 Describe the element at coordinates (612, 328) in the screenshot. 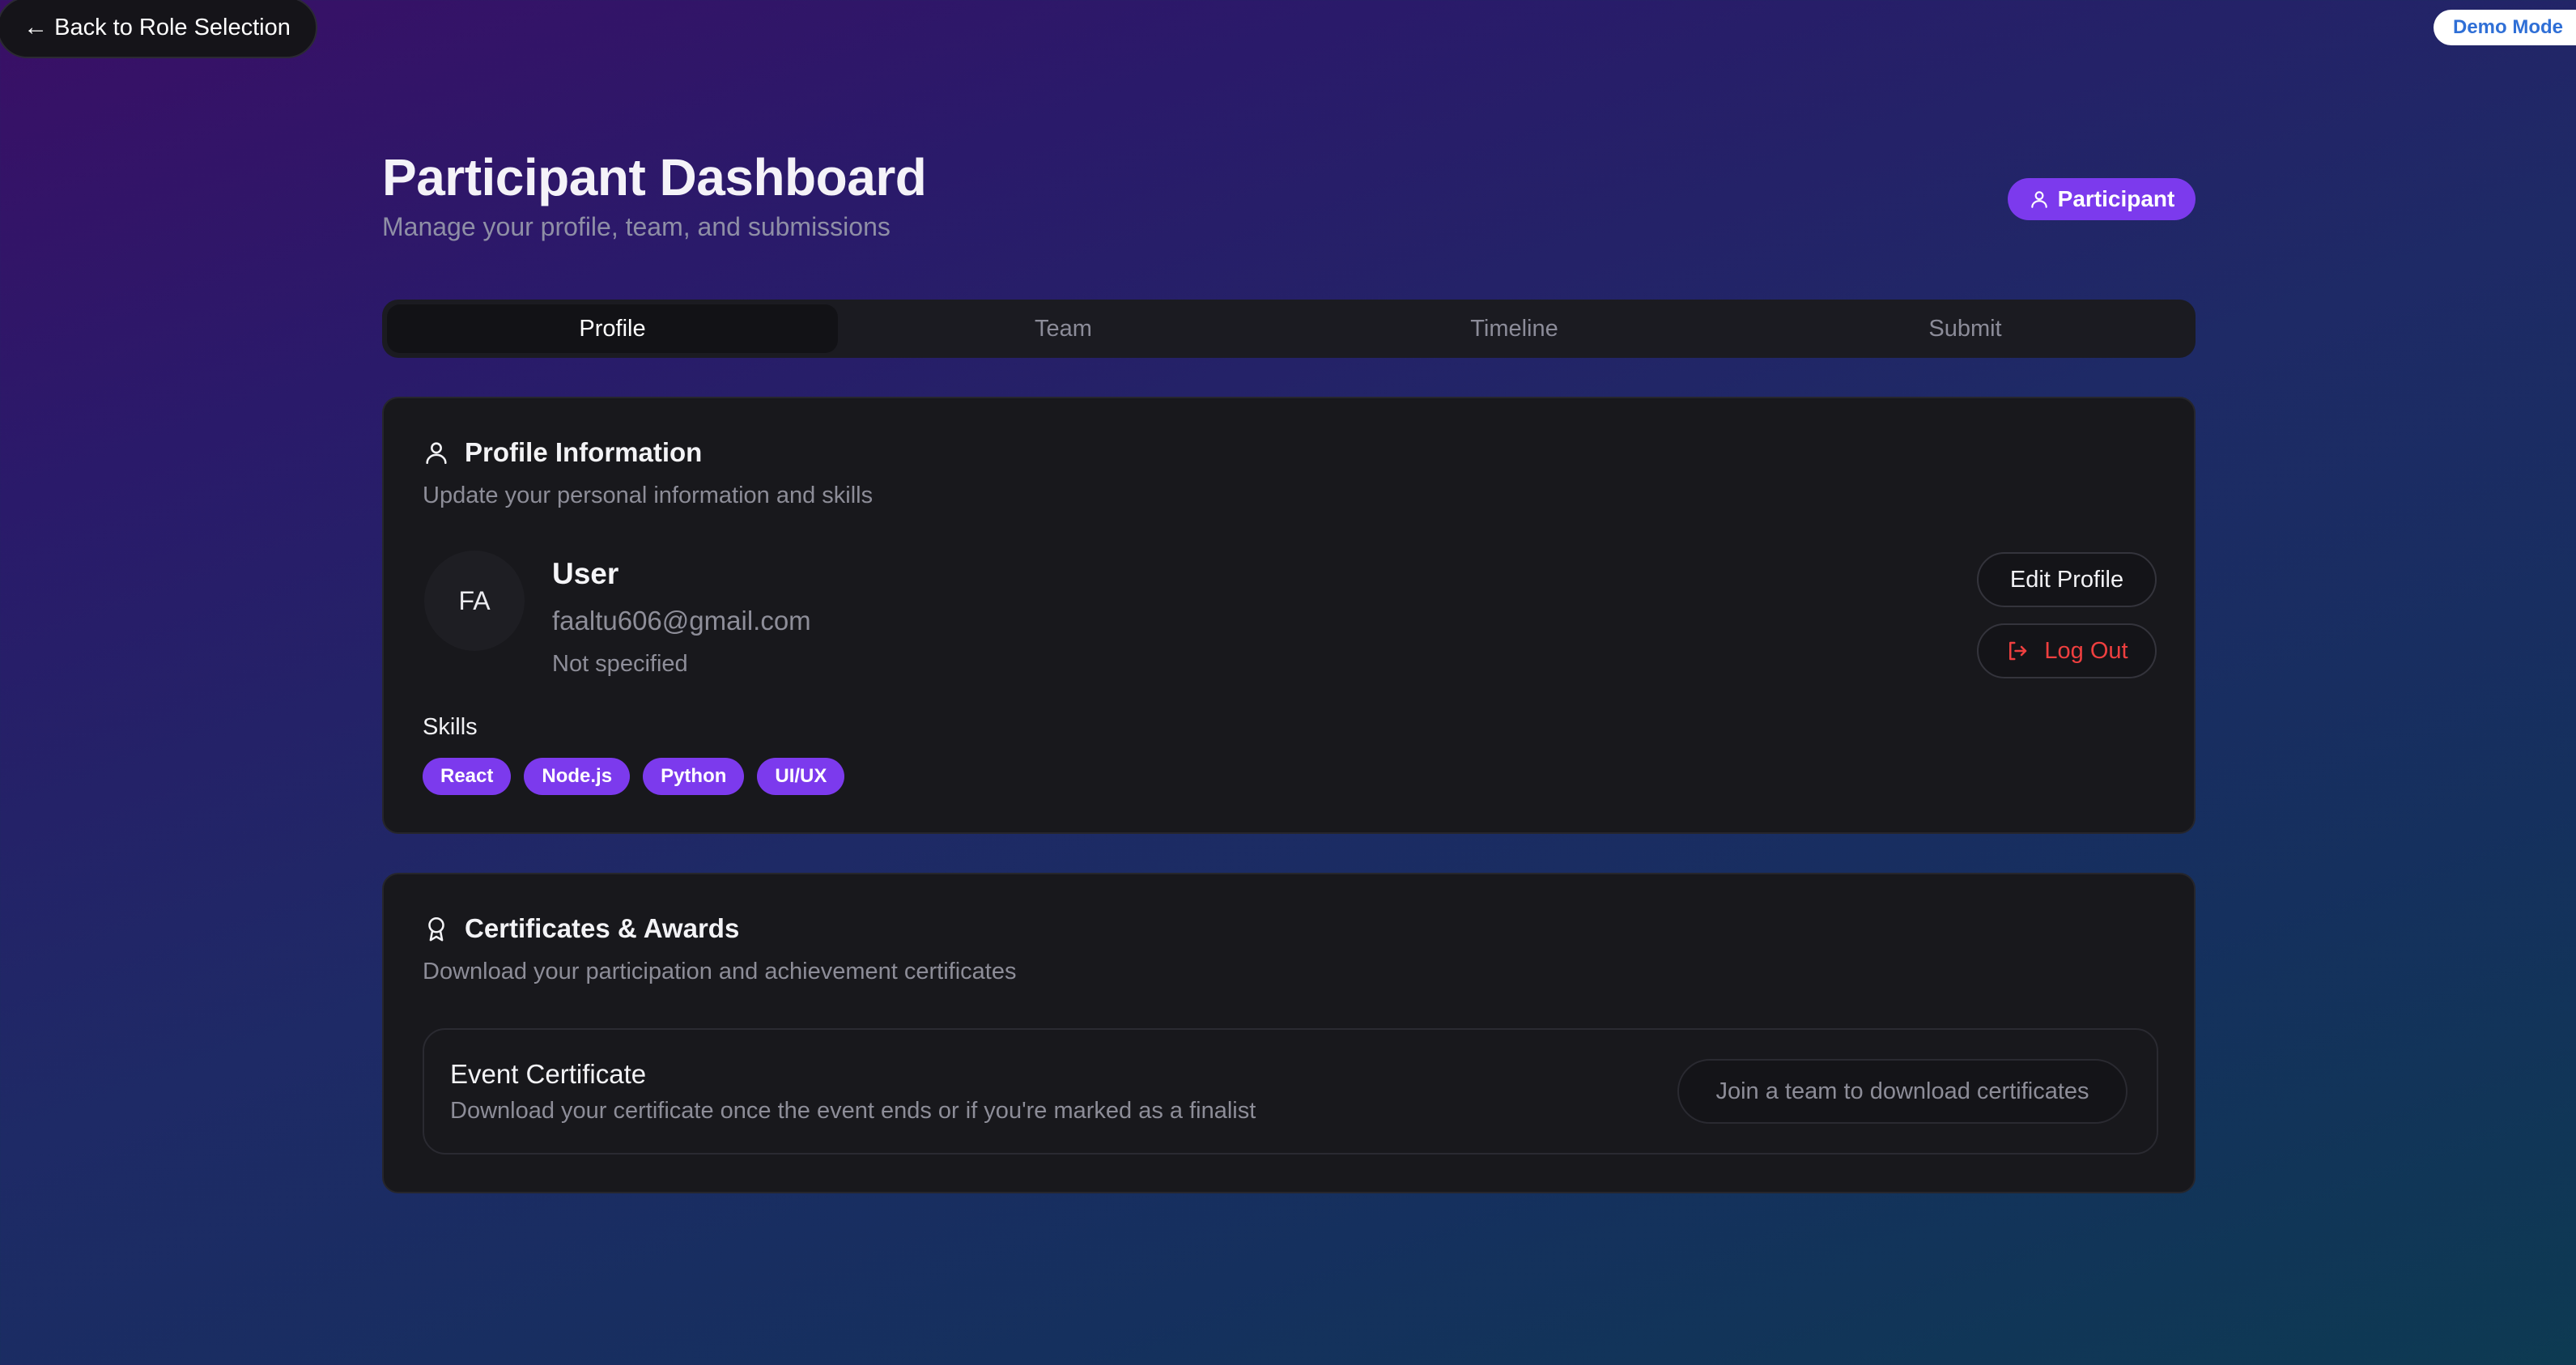

I see `tab-profile: Profile` at that location.